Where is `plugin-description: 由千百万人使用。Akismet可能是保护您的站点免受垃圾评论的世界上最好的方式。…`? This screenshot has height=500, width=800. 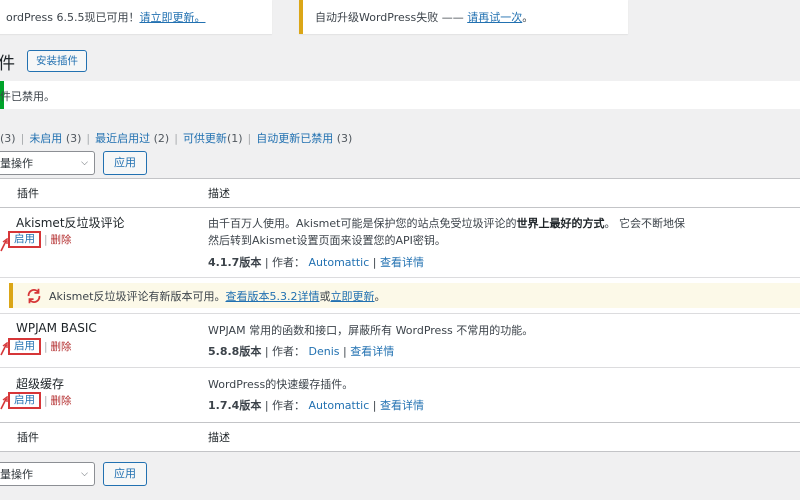
plugin-description: 由千百万人使用。Akismet可能是保护您的站点免受垃圾评论的世界上最好的方式。… is located at coordinates (446, 223).